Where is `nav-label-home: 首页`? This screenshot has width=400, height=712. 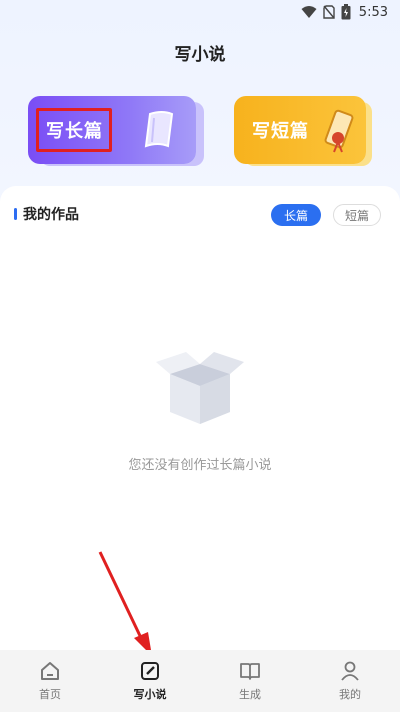 nav-label-home: 首页 is located at coordinates (50, 694).